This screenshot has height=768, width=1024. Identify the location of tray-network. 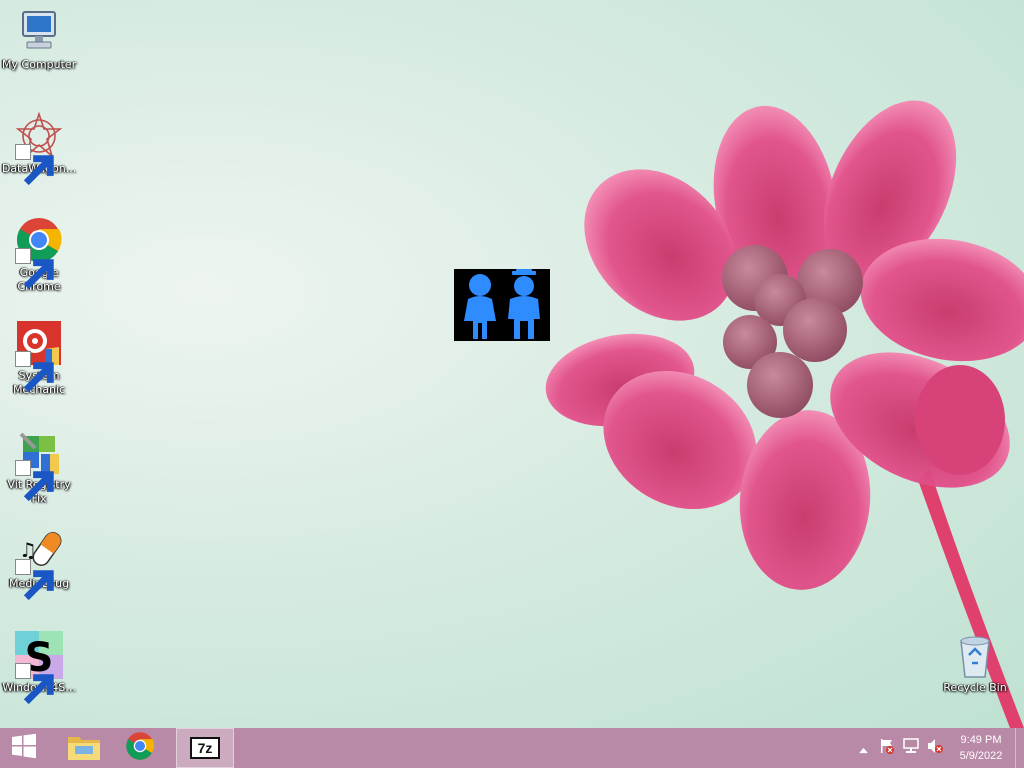
(911, 748).